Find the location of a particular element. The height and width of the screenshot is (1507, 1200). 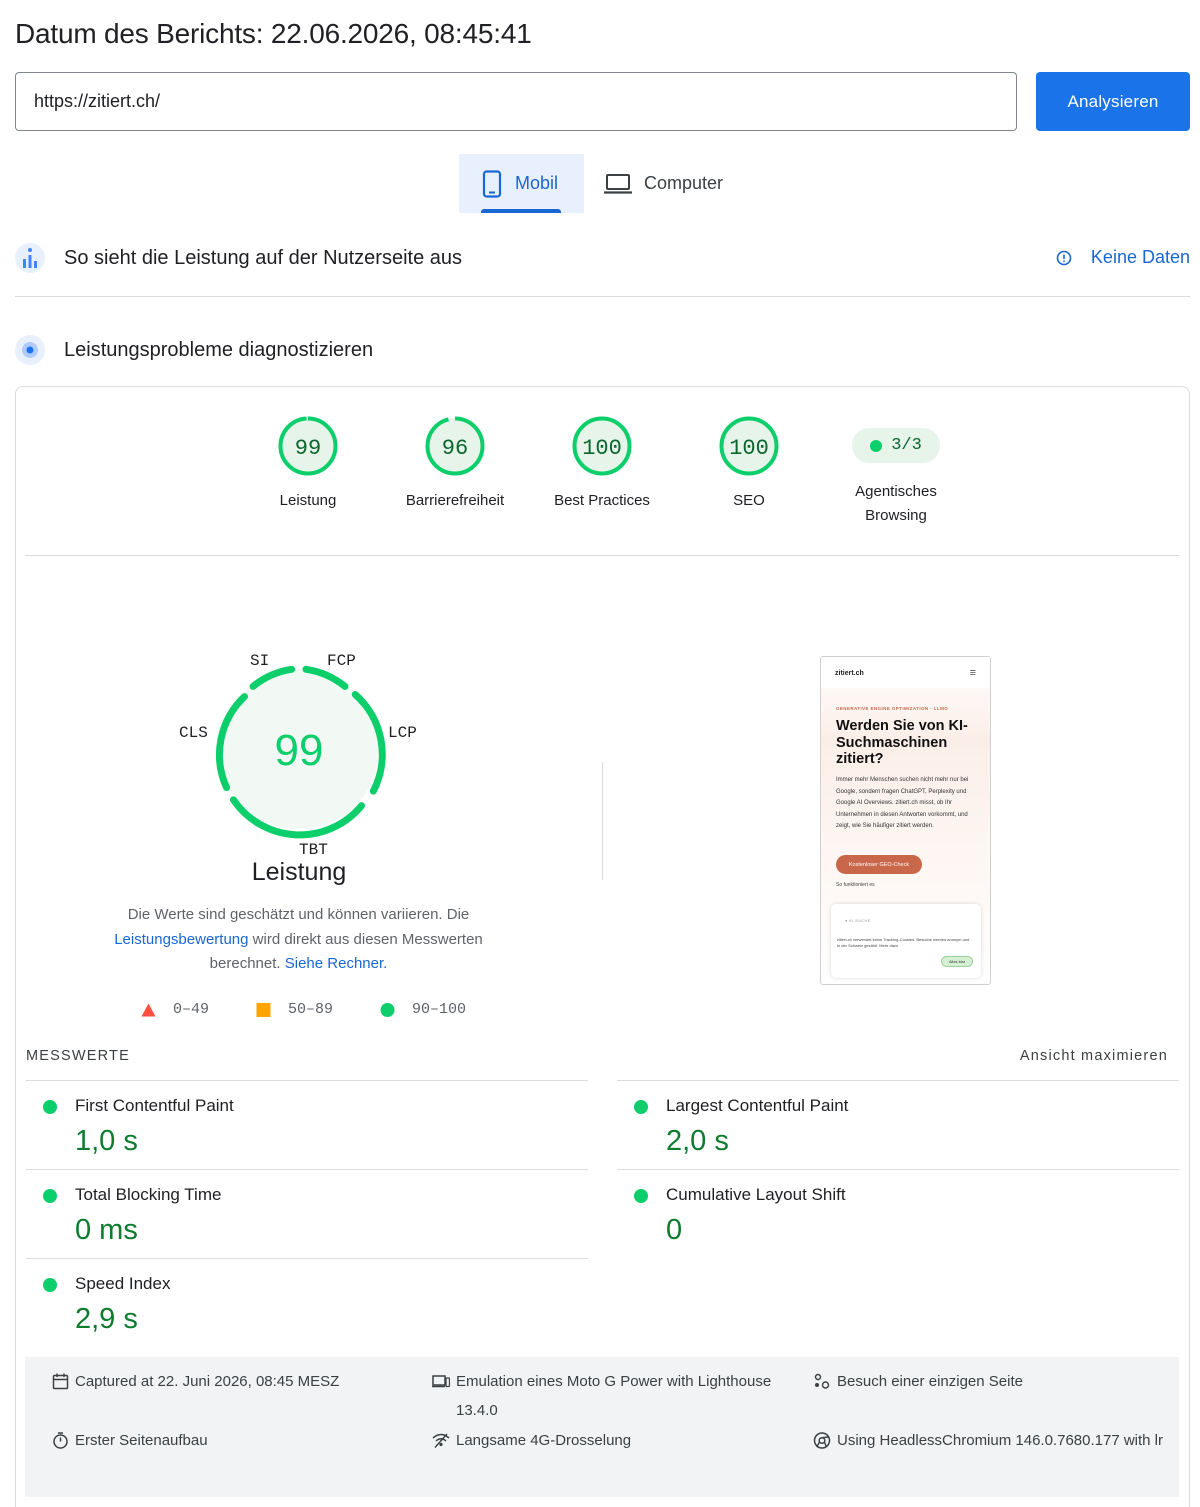

category-label: Leistung is located at coordinates (308, 500).